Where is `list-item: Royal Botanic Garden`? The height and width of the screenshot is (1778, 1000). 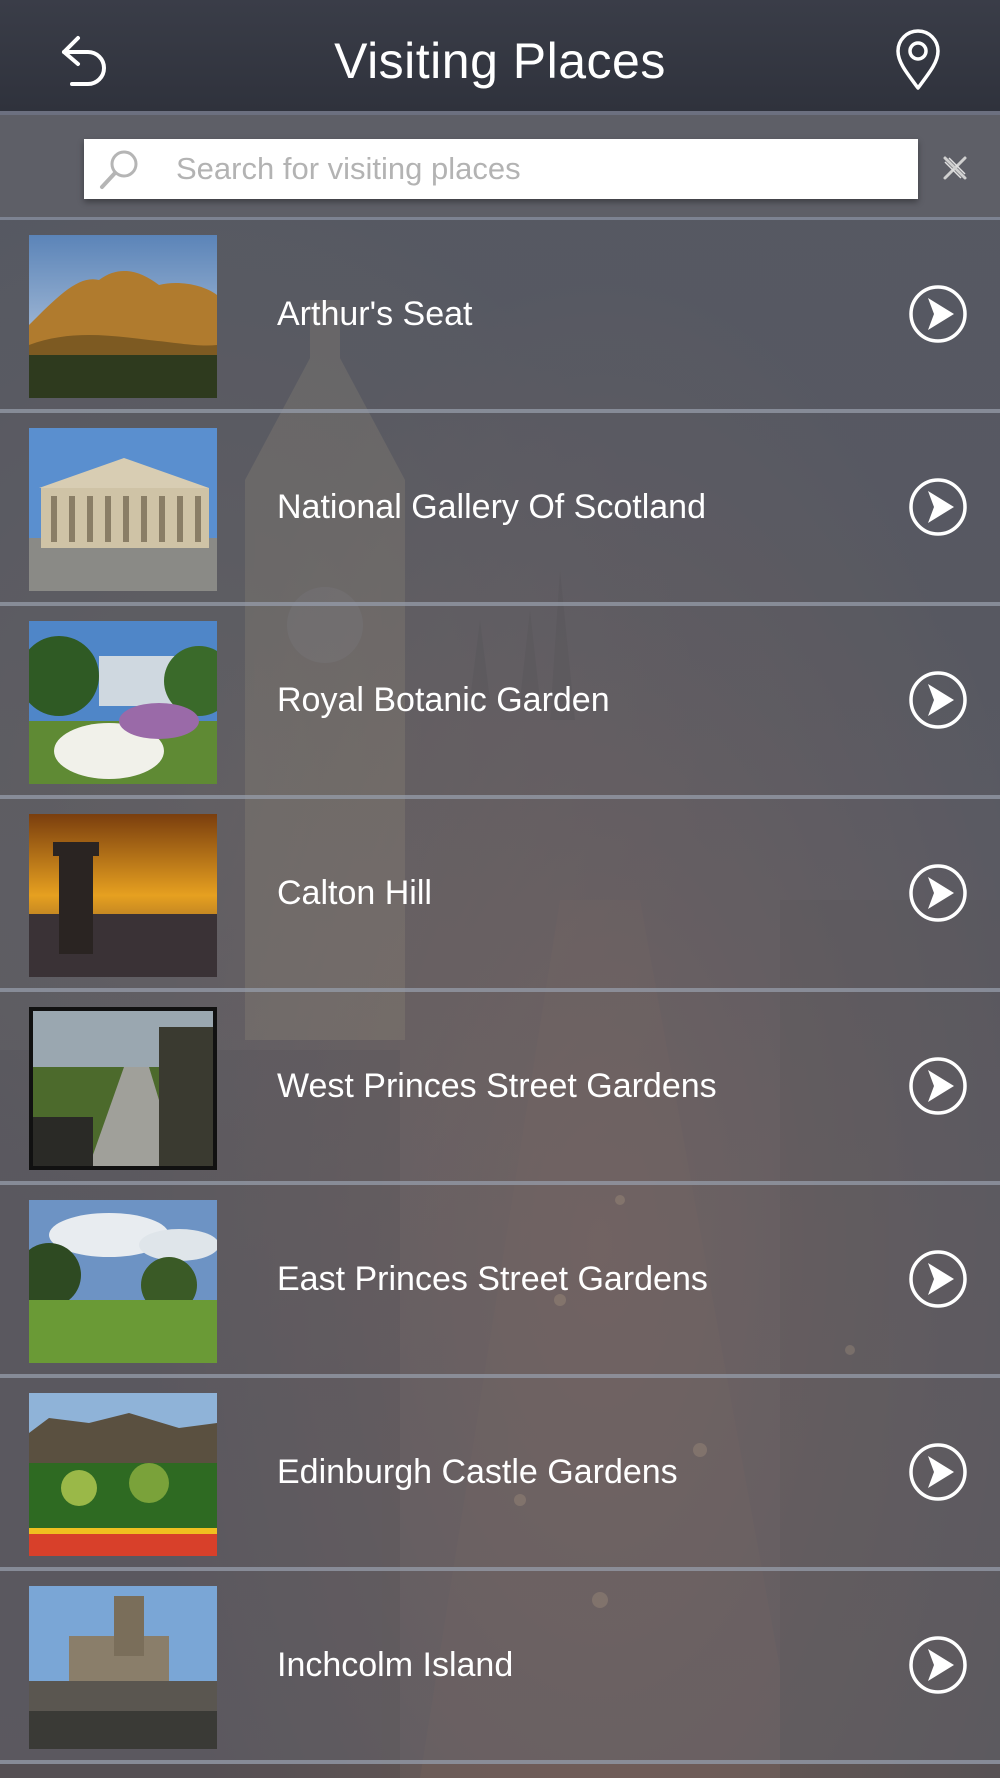 list-item: Royal Botanic Garden is located at coordinates (500, 702).